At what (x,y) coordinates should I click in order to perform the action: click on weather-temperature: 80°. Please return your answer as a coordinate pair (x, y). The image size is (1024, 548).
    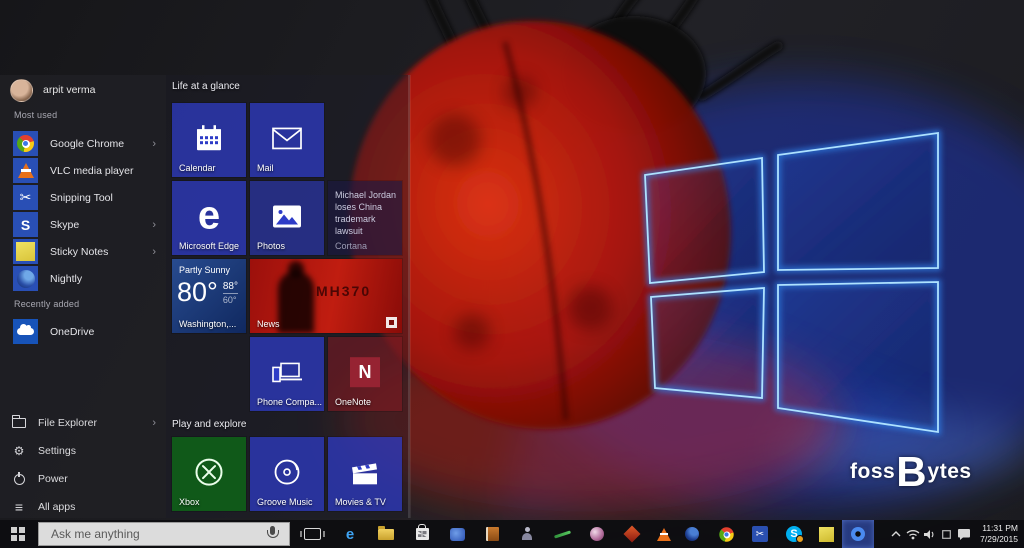
    Looking at the image, I should click on (197, 292).